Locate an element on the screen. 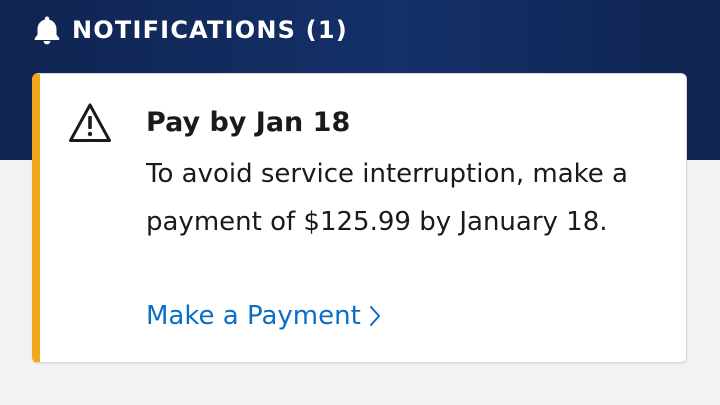  make-payment-label: Make a Payment is located at coordinates (253, 316).